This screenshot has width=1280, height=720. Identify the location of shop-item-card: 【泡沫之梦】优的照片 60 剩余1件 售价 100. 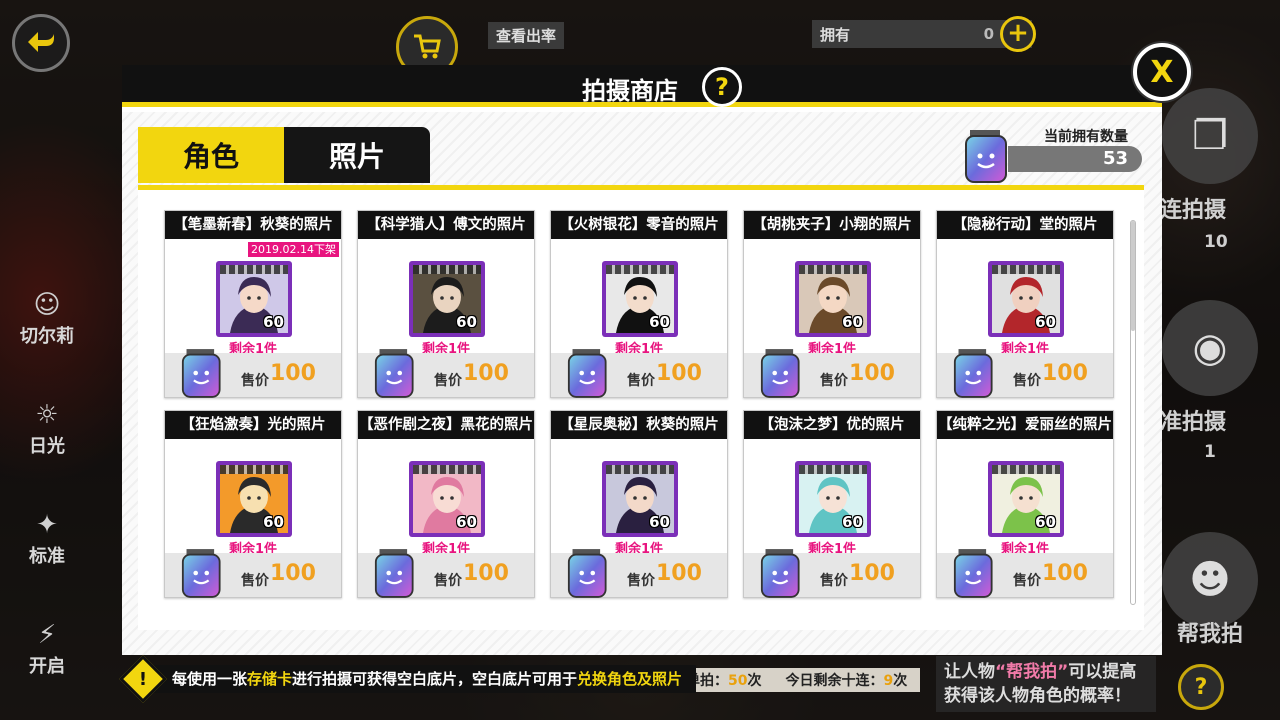
(832, 504).